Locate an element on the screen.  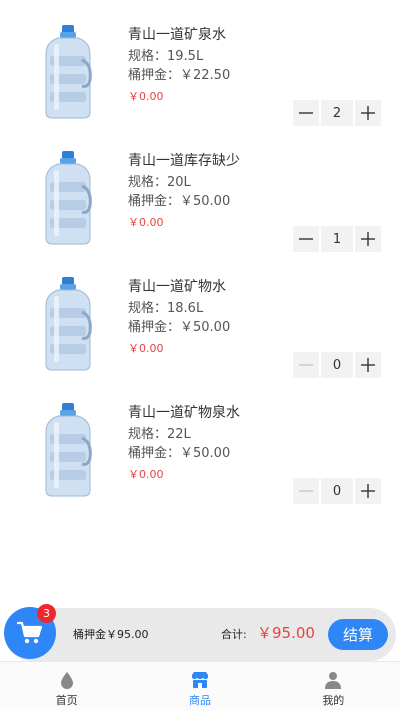
total-value: ￥95.00 is located at coordinates (286, 633).